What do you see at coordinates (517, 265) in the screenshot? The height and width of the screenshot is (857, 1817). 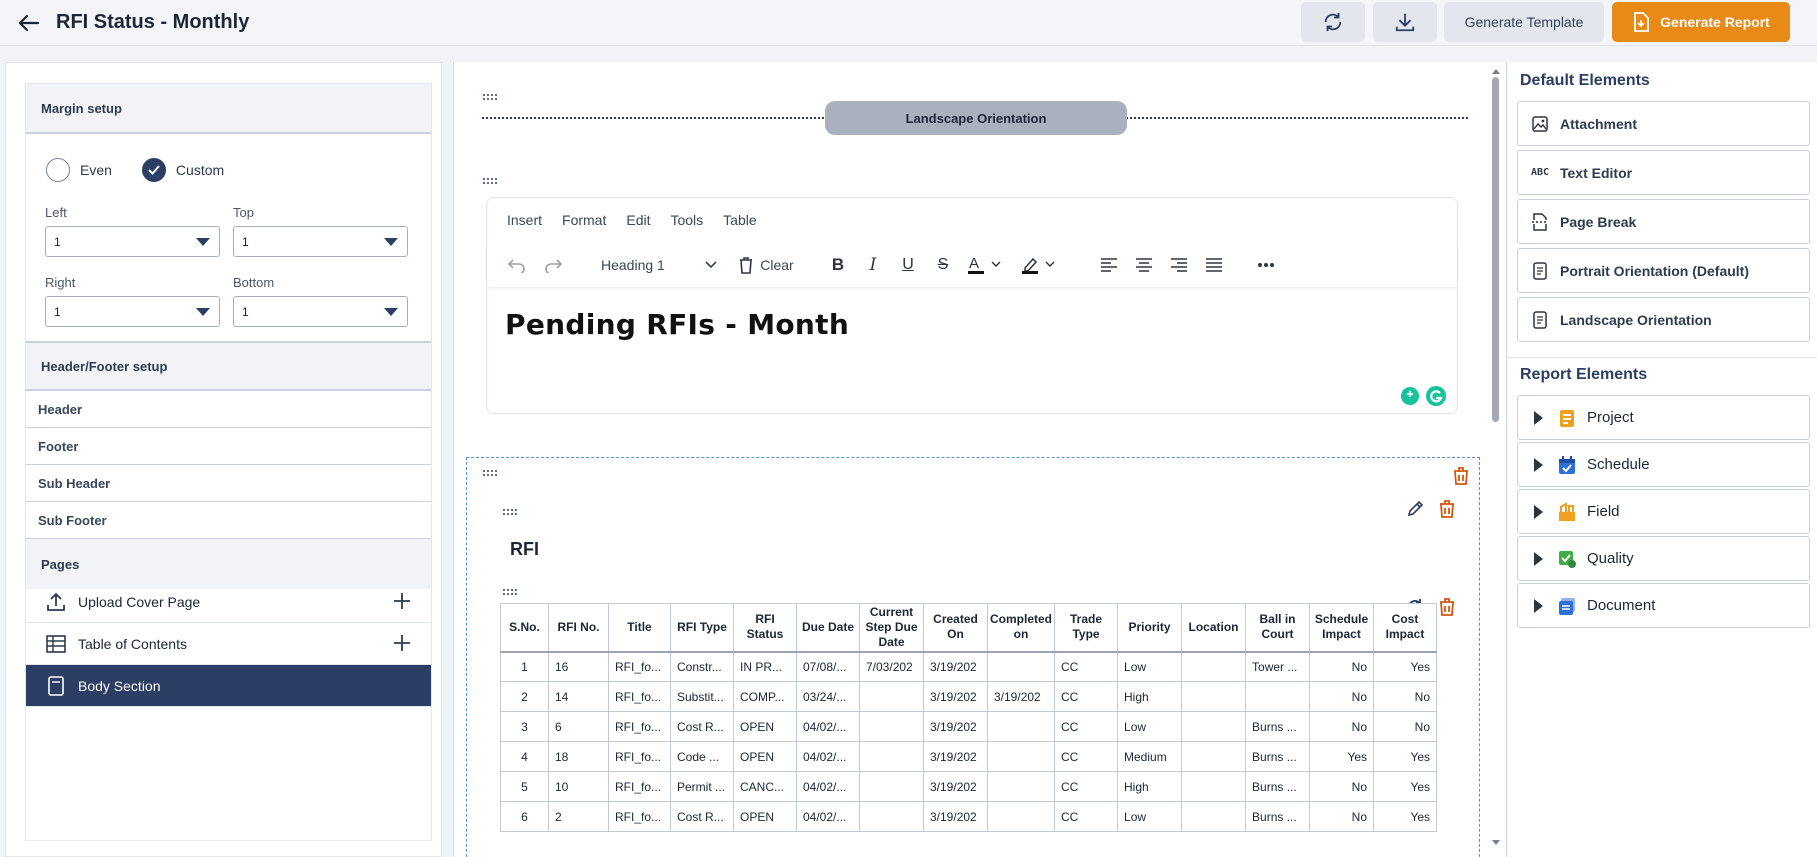 I see `undo-icon` at bounding box center [517, 265].